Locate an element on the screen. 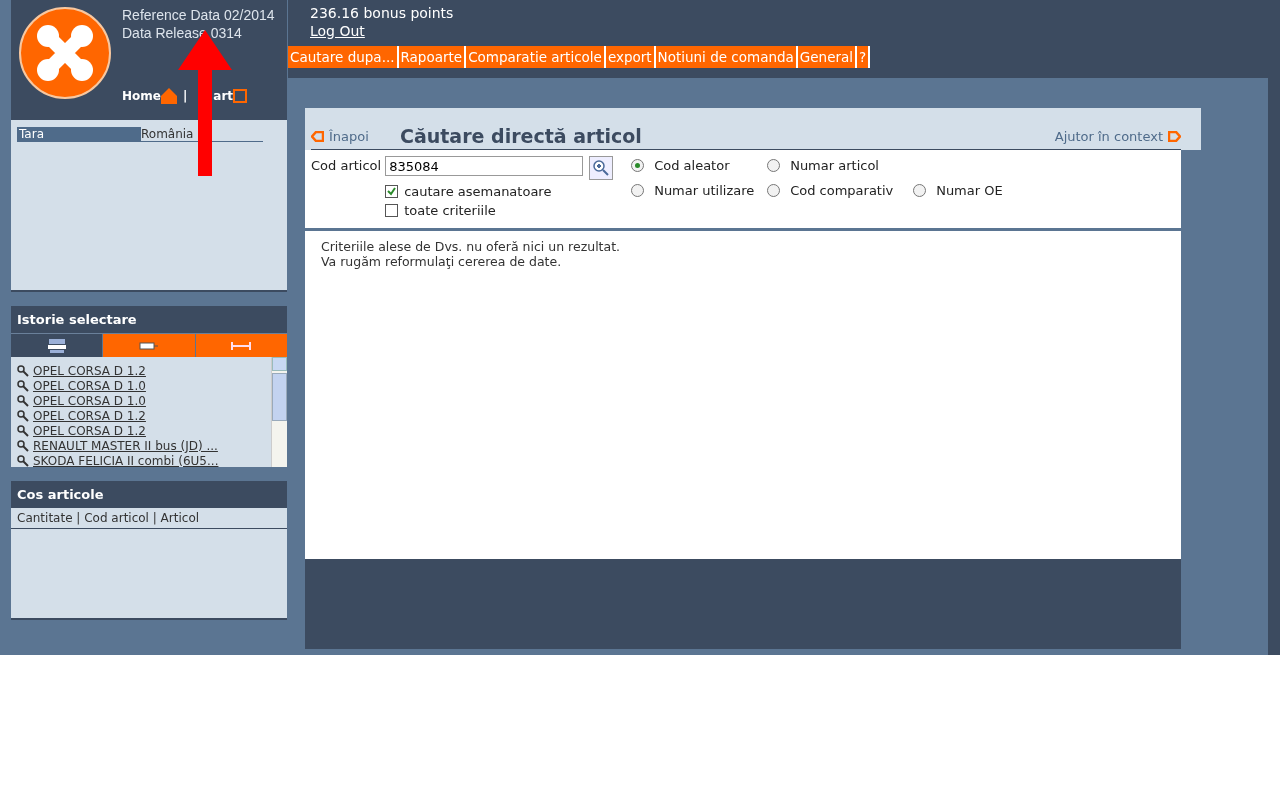 The image size is (1280, 800). country-label: Tara is located at coordinates (79, 134).